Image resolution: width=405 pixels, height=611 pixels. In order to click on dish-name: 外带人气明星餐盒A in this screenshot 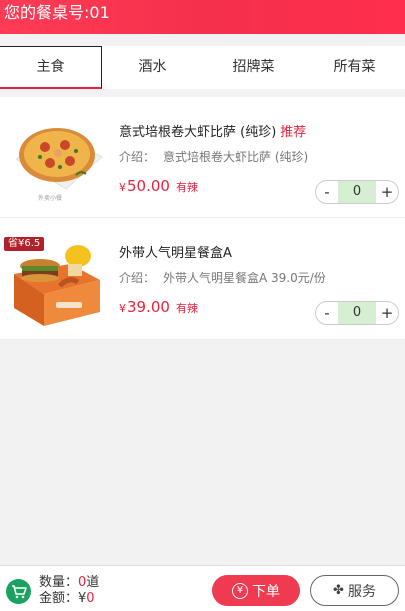, I will do `click(175, 253)`.